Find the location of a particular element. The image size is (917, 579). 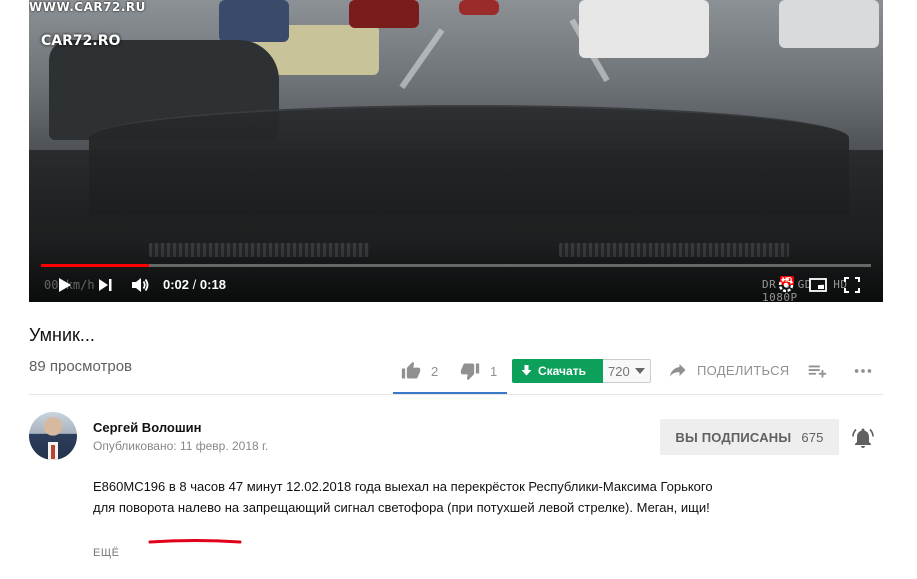

notification-bell-button is located at coordinates (863, 438).